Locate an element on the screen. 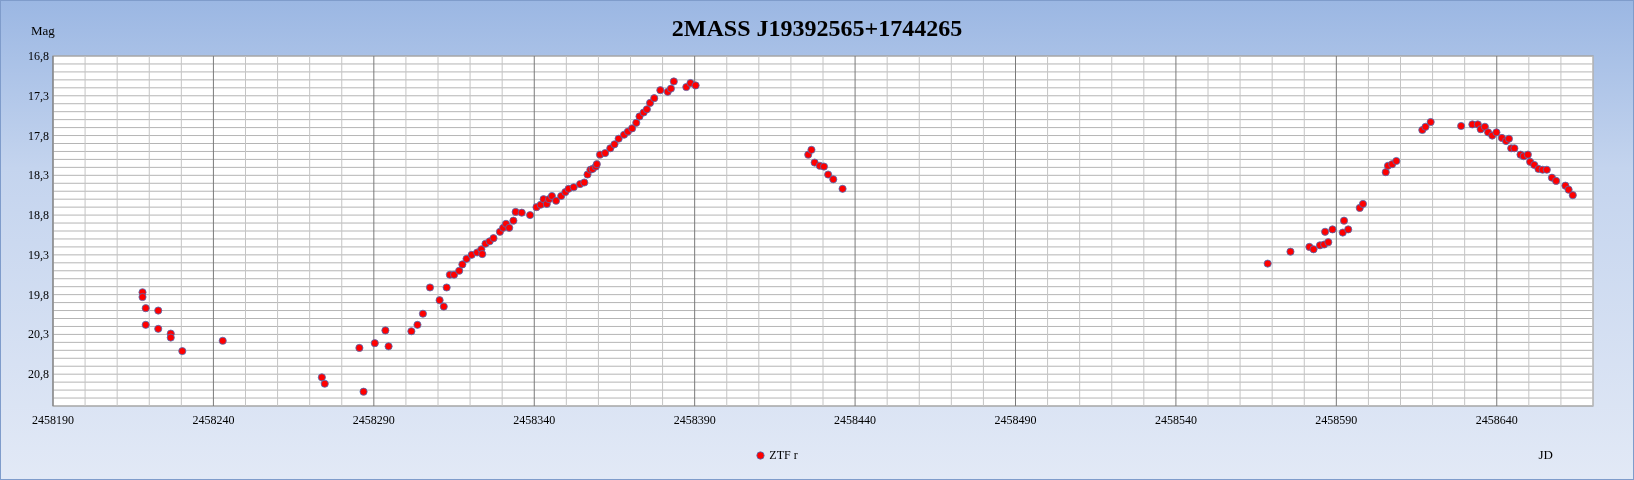  x-tick-label: 2458640 is located at coordinates (1496, 420).